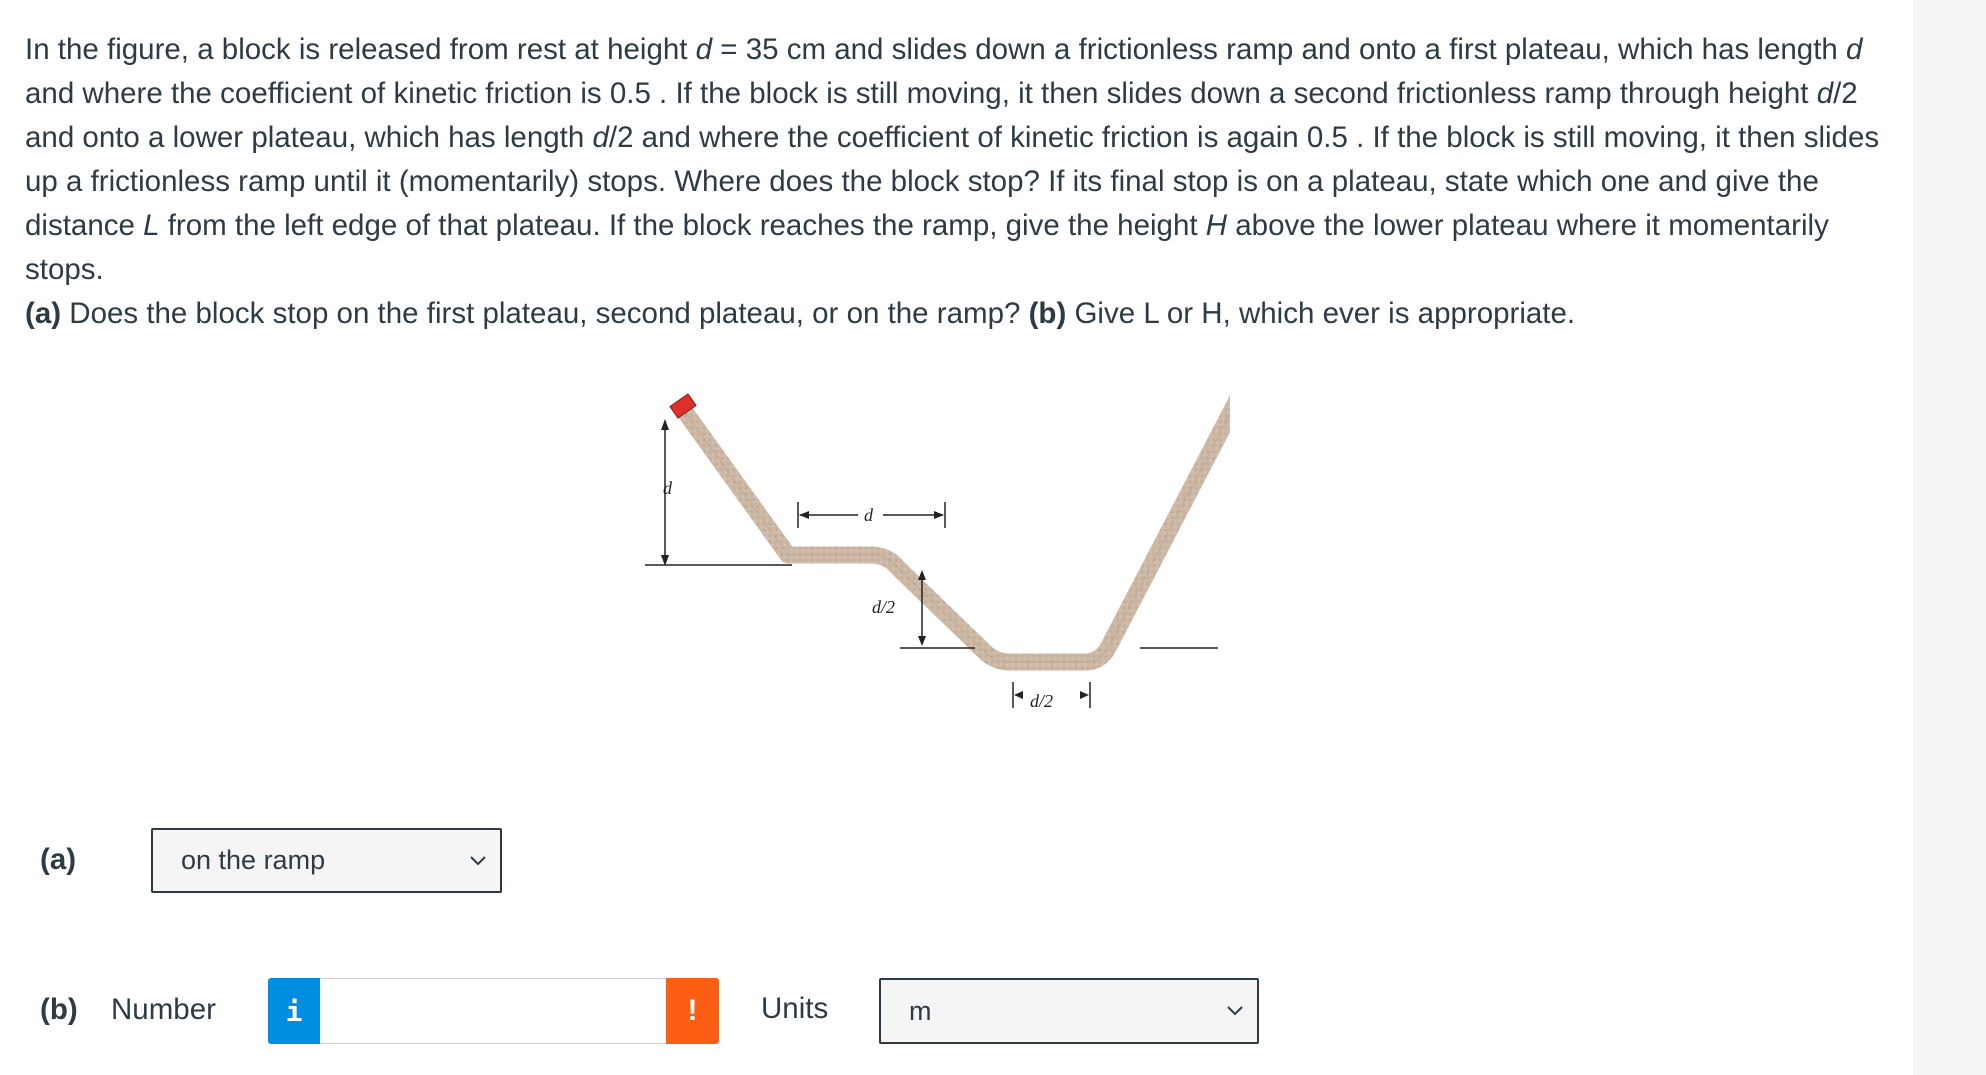 Image resolution: width=1986 pixels, height=1075 pixels. I want to click on label-plateau-length-d: d, so click(869, 515).